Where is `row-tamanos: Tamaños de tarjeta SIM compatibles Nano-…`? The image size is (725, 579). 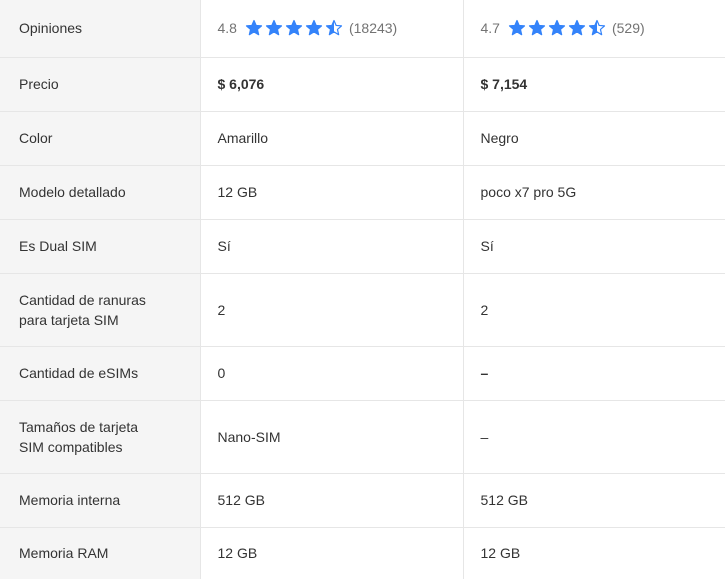 row-tamanos: Tamaños de tarjeta SIM compatibles Nano-… is located at coordinates (362, 437).